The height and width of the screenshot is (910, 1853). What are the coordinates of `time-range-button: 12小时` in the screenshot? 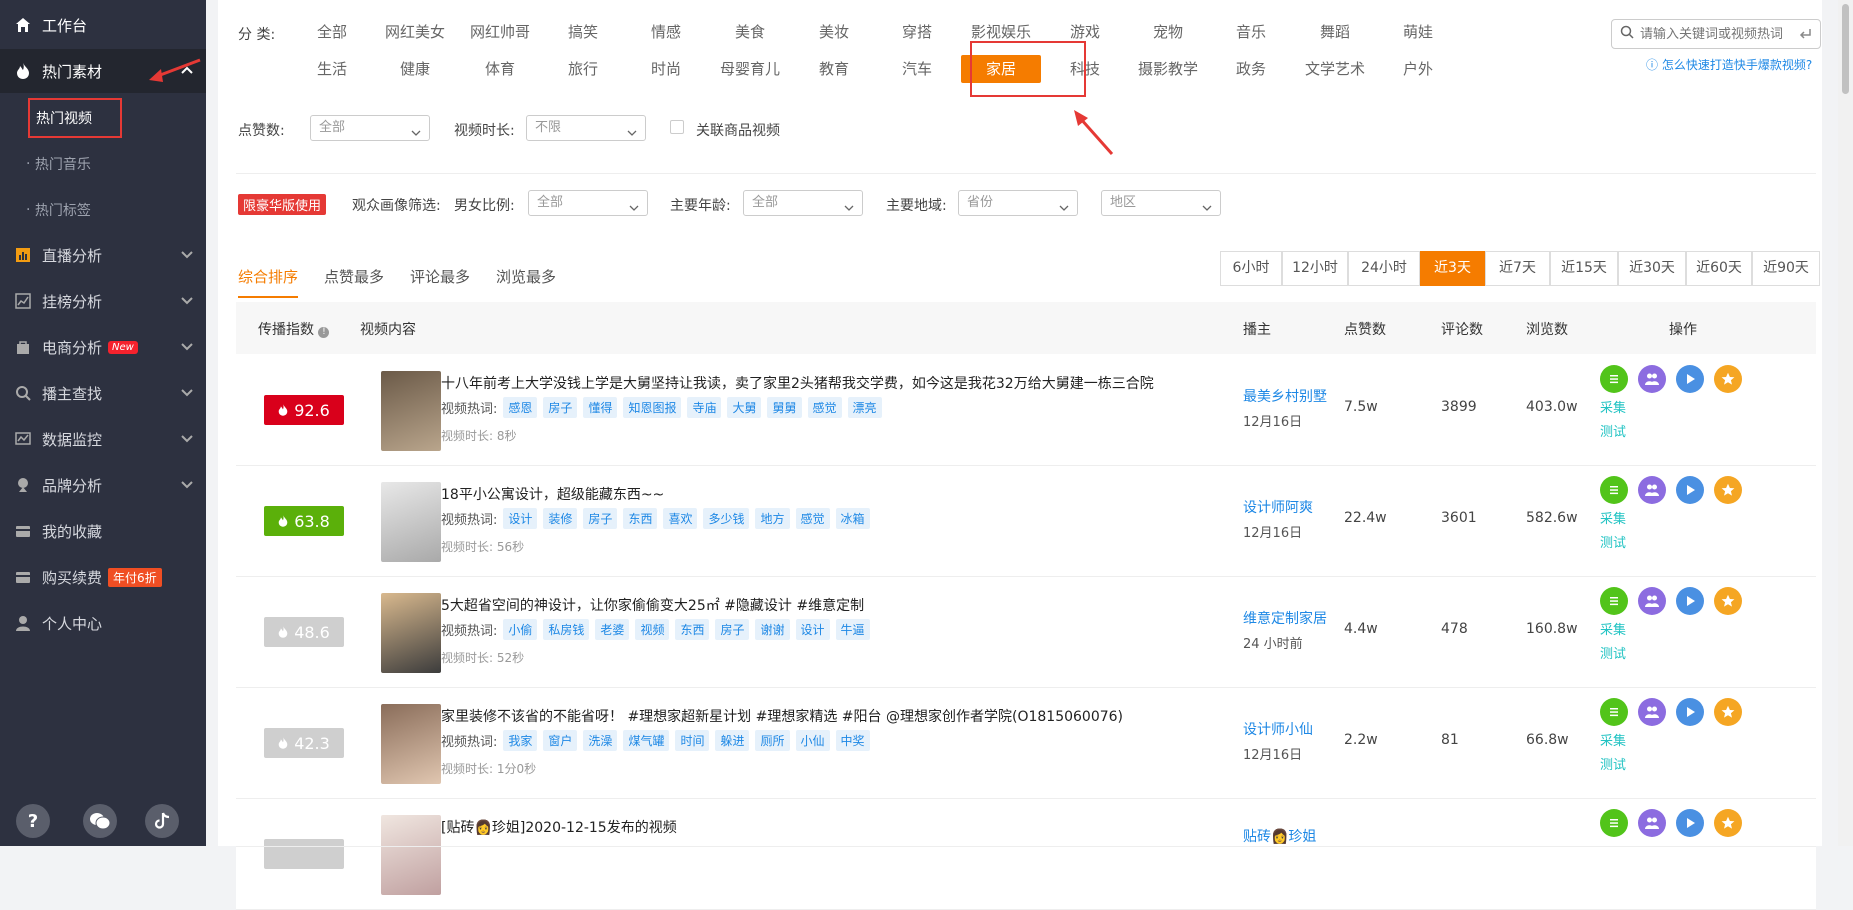 It's located at (1315, 268).